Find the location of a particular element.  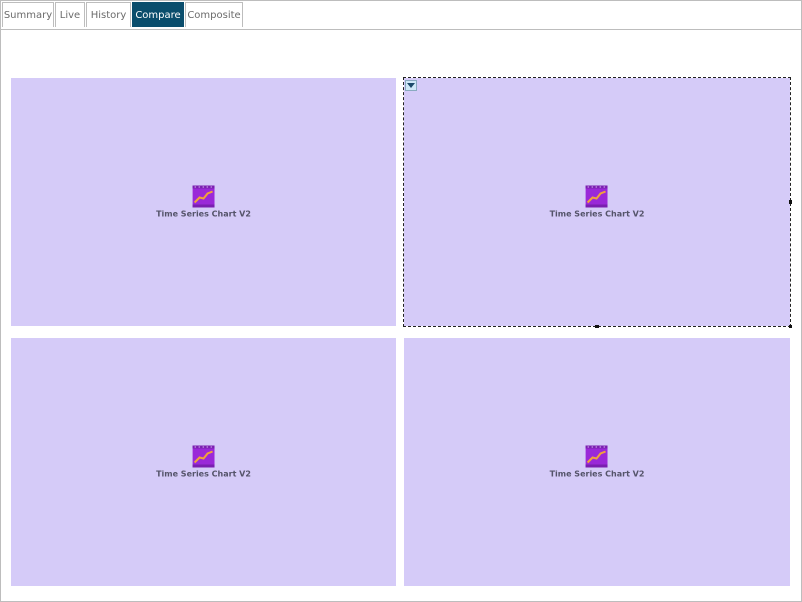

resize-handle-corner is located at coordinates (790, 326).